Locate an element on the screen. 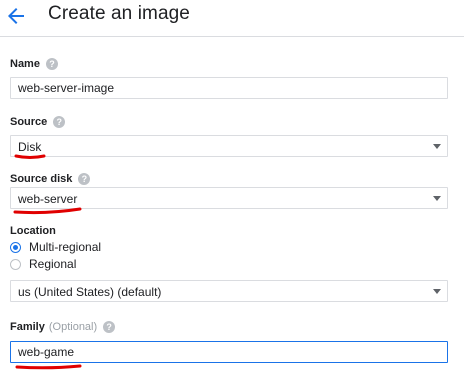  family-input-field is located at coordinates (229, 352).